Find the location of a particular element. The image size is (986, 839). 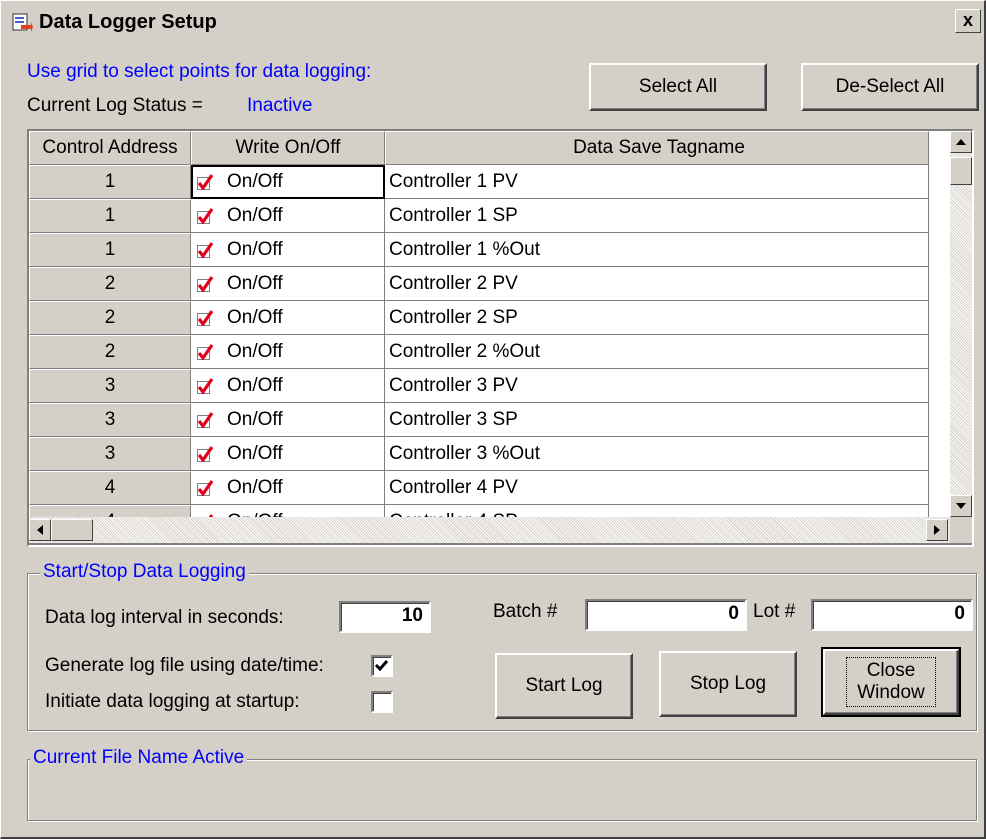

column-header-tagname: Data Save Tagname is located at coordinates (657, 148).